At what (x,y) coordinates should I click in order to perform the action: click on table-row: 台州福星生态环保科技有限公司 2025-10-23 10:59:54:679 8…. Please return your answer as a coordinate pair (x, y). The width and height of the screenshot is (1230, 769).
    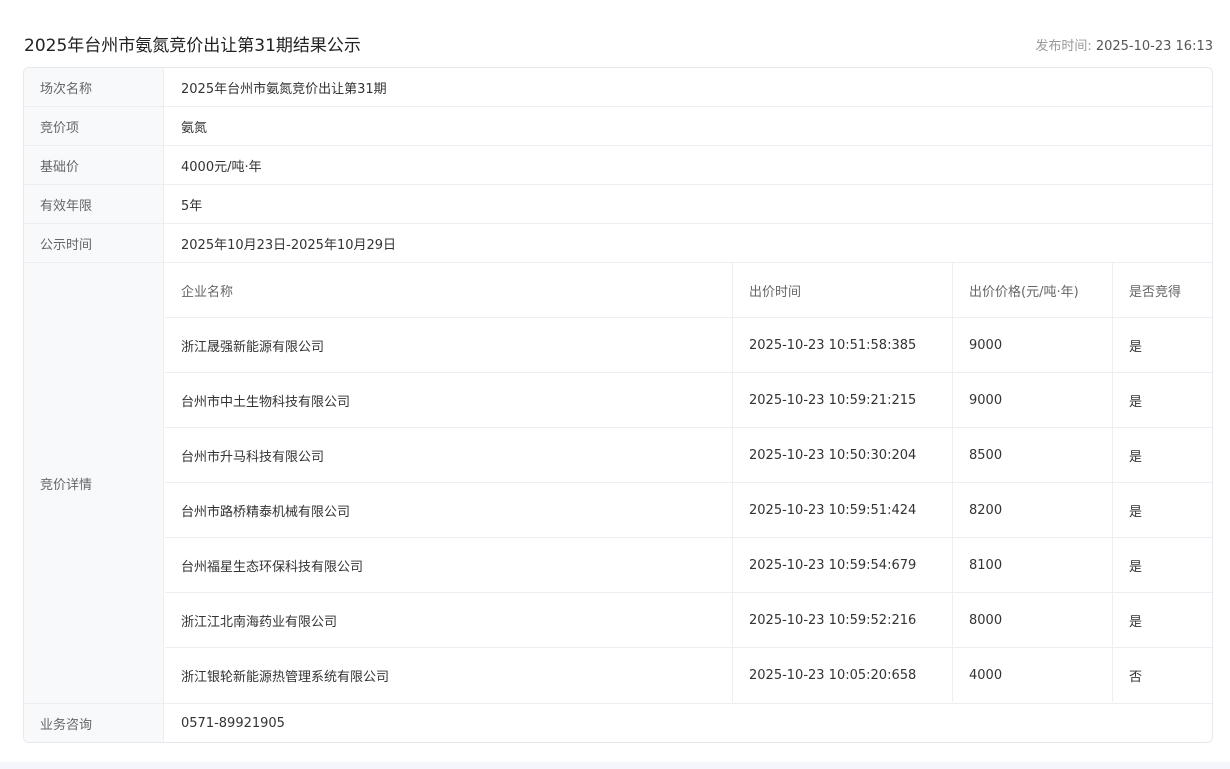
    Looking at the image, I should click on (688, 565).